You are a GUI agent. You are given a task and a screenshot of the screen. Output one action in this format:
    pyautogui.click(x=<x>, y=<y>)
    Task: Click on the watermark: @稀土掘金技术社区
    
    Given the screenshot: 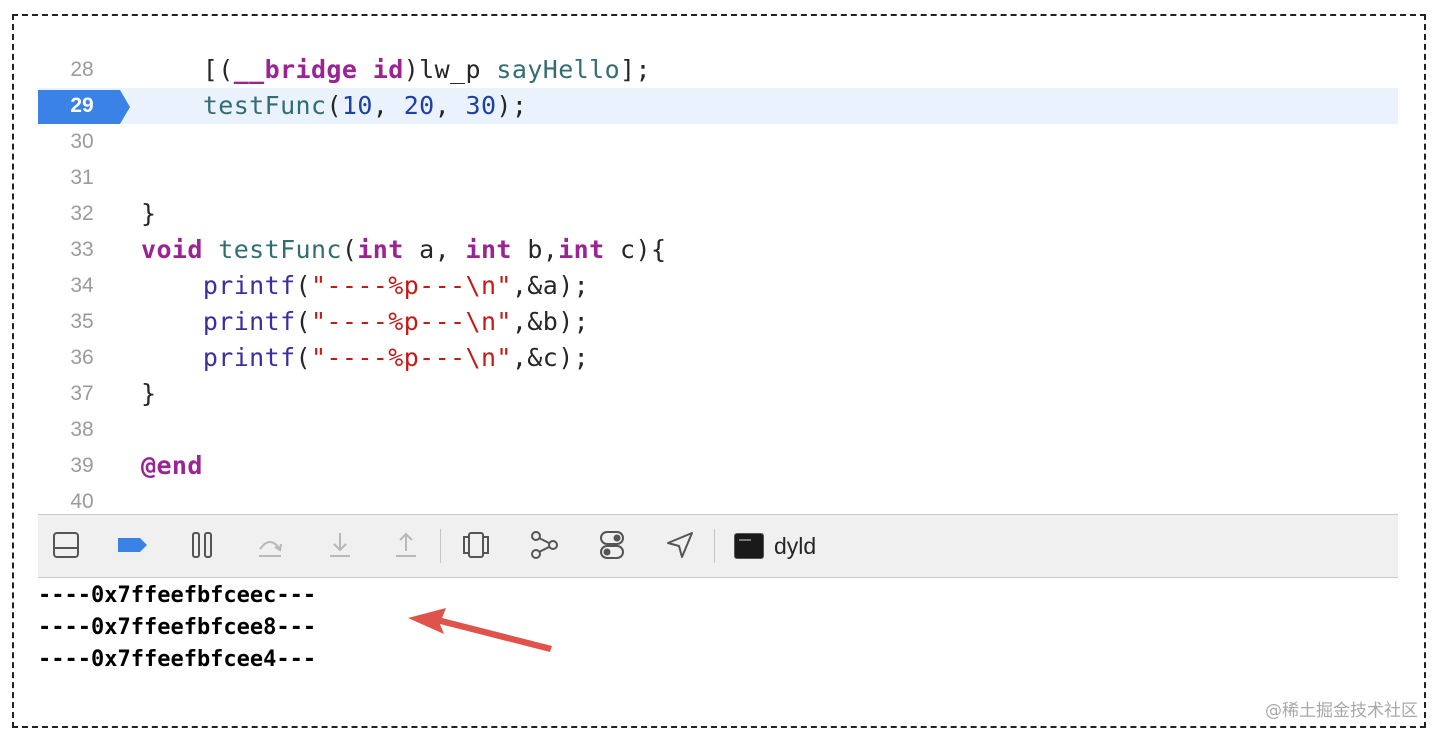 What is the action you would take?
    pyautogui.click(x=1341, y=711)
    